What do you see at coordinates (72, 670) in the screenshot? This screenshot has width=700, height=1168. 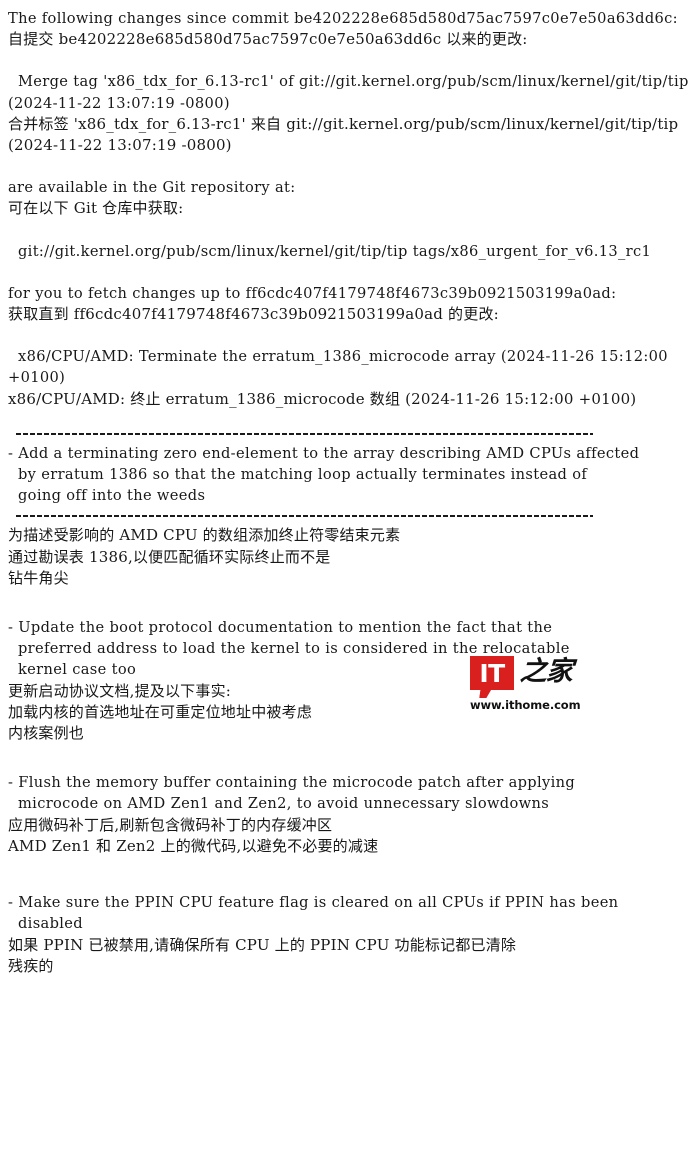 I see `line-en: kernel case too` at bounding box center [72, 670].